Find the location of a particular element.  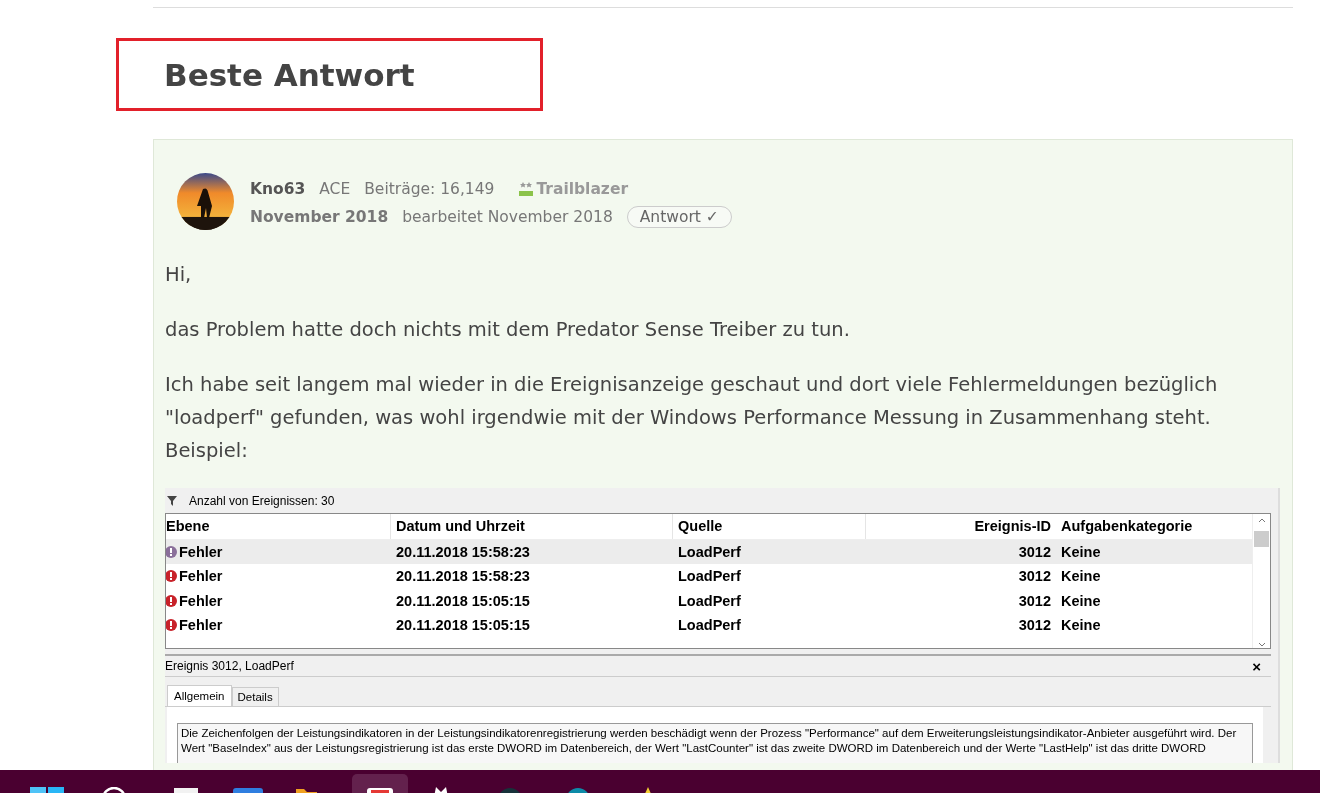

avatar is located at coordinates (205, 201).